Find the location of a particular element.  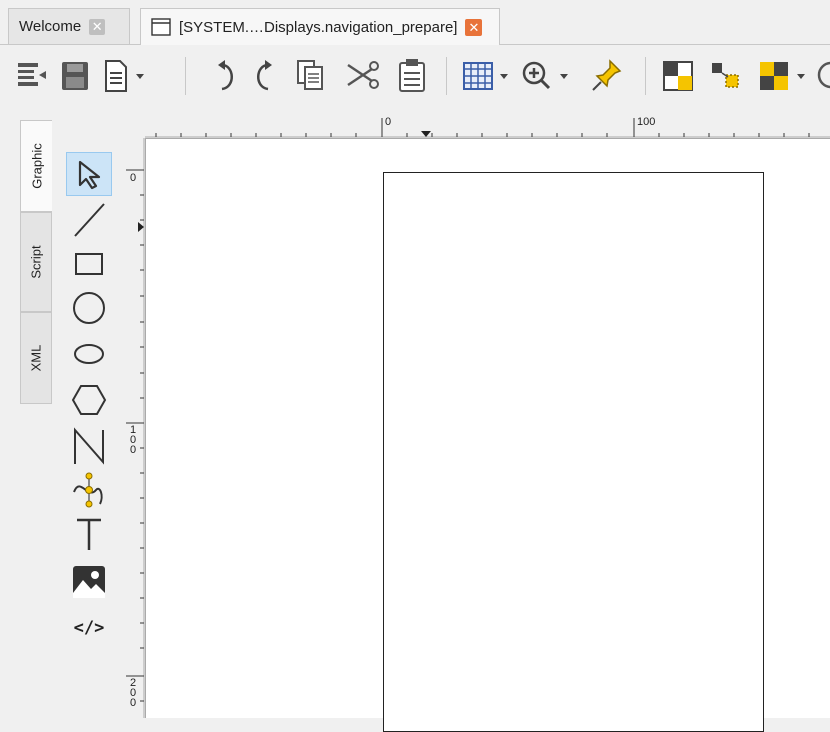

circle-icon is located at coordinates (89, 308).